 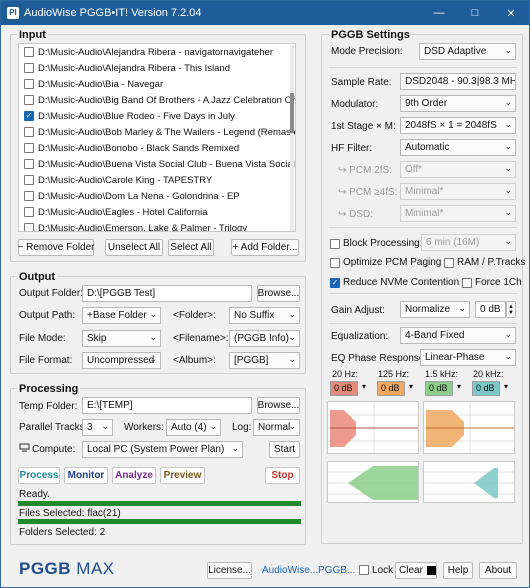 What do you see at coordinates (486, 388) in the screenshot?
I see `band-gain-20khz: 0 dB` at bounding box center [486, 388].